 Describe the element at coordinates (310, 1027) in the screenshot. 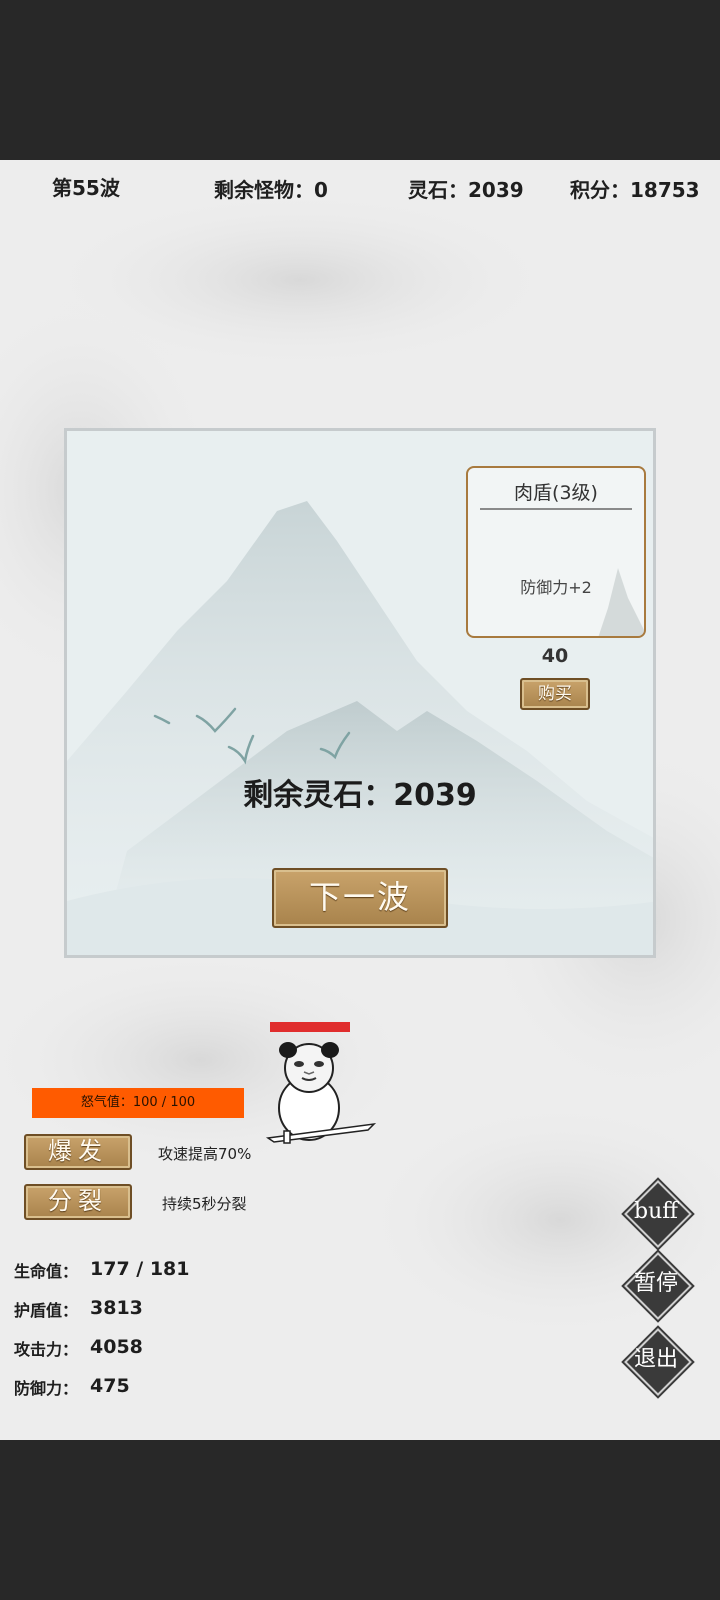

I see `player-hp-bar` at that location.